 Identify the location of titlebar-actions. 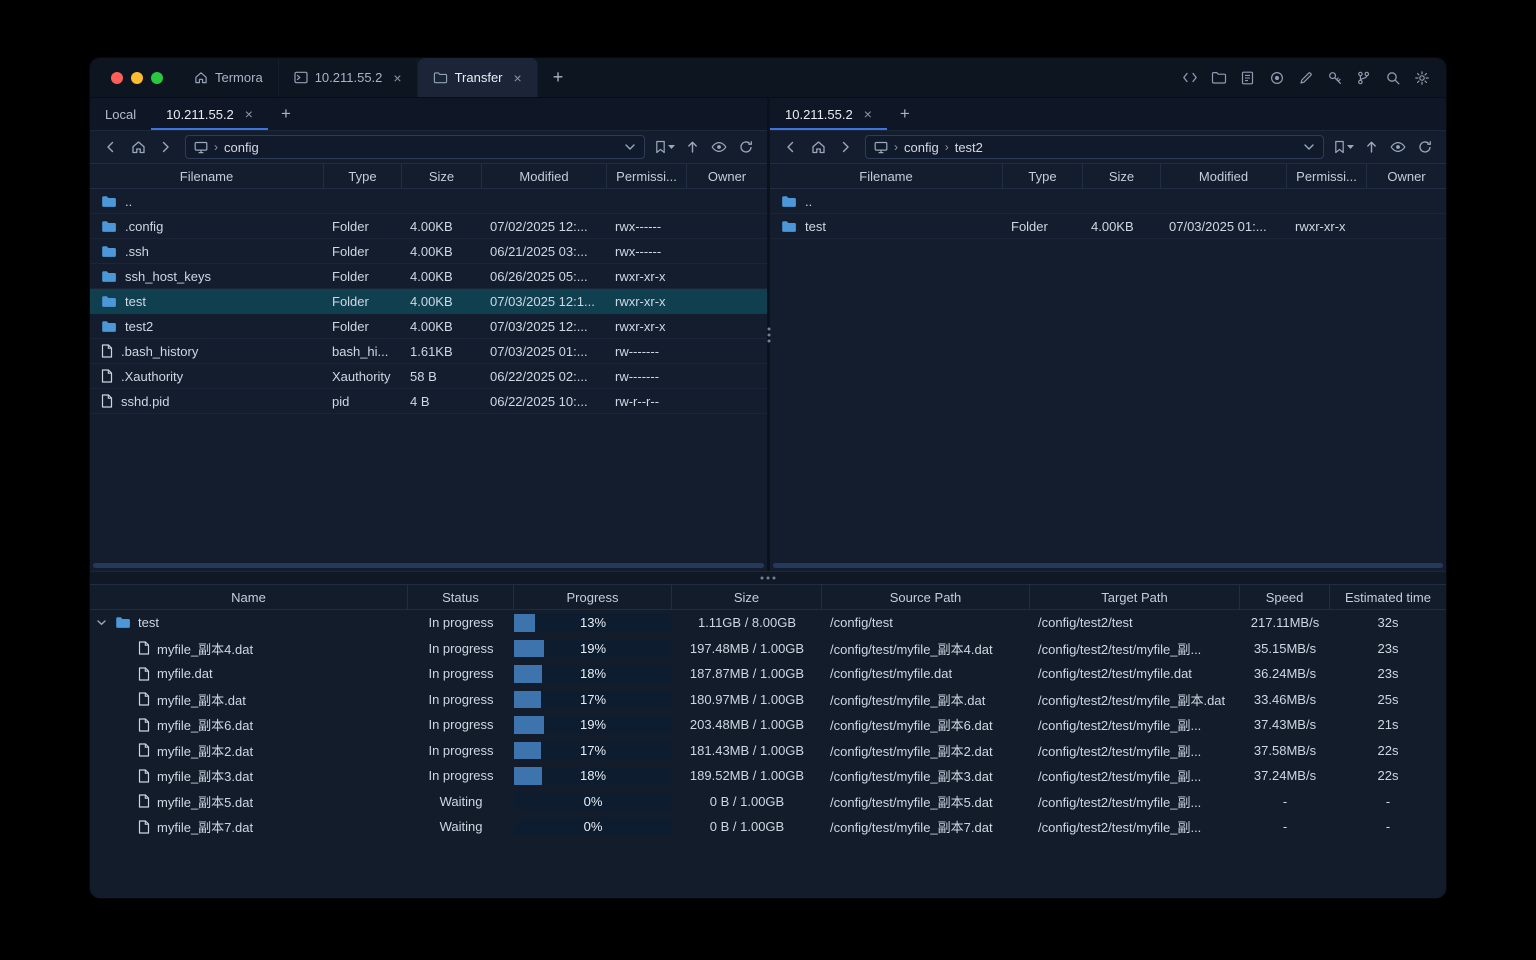
(1311, 77).